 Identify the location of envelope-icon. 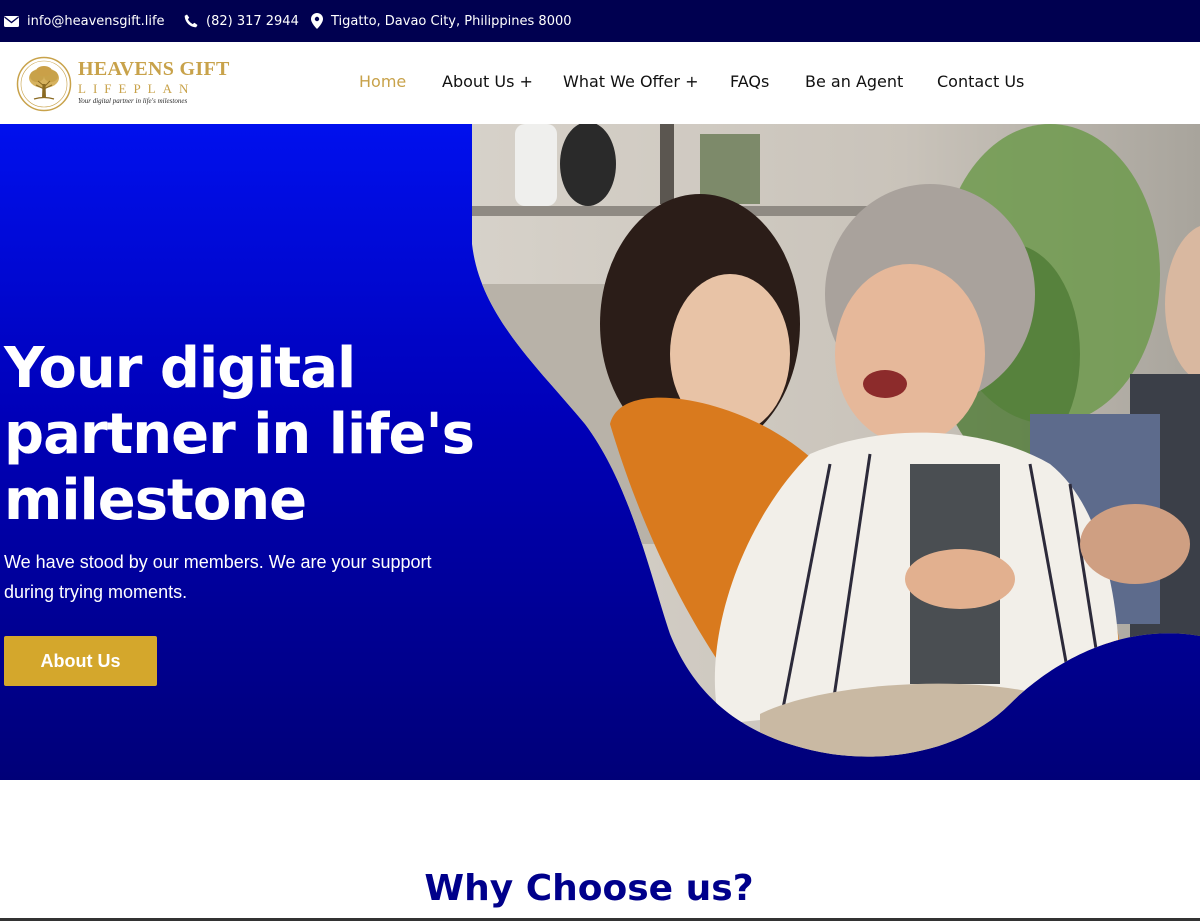
(11, 21).